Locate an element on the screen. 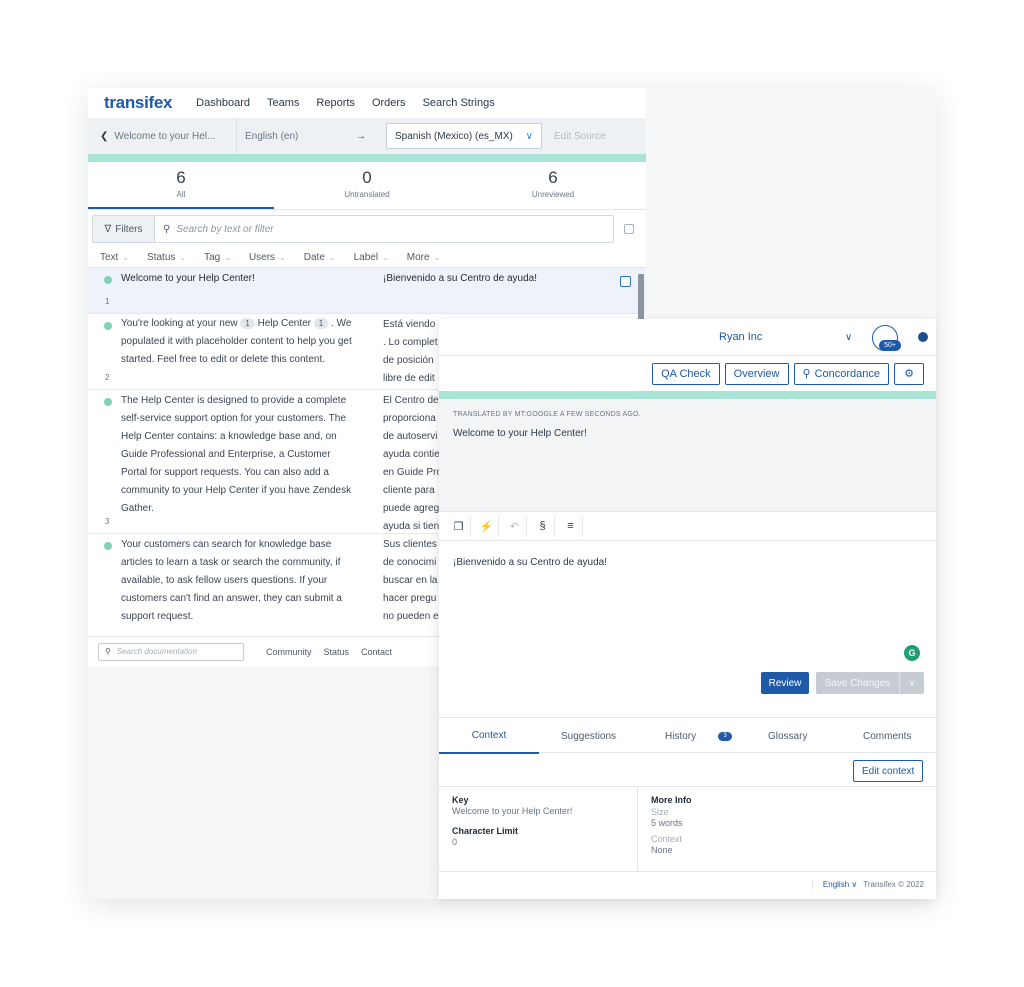 This screenshot has width=1024, height=987. col-more-label: More is located at coordinates (418, 257).